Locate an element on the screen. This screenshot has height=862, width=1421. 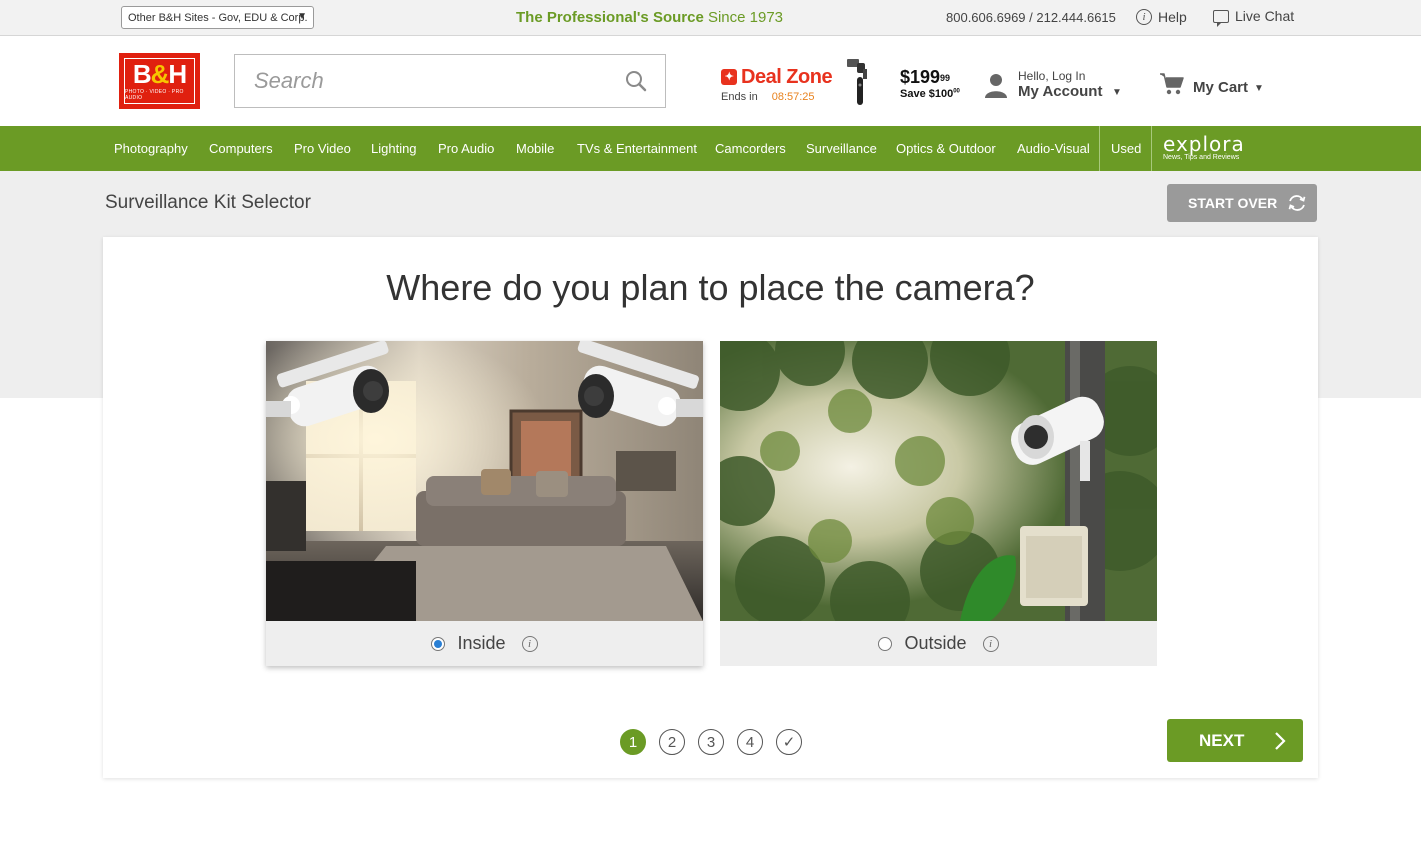
option-inside-label: Inside is located at coordinates (481, 643).